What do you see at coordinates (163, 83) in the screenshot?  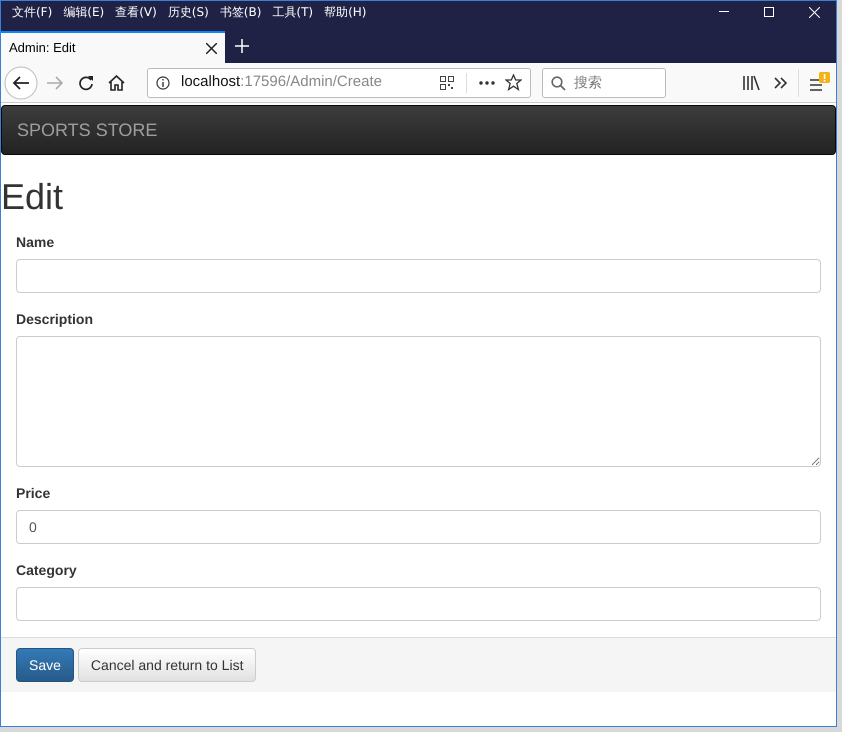 I see `info-icon` at bounding box center [163, 83].